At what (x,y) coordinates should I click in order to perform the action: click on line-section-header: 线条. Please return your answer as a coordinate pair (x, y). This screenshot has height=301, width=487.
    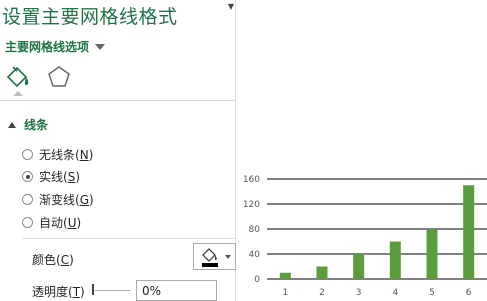
    Looking at the image, I should click on (28, 124).